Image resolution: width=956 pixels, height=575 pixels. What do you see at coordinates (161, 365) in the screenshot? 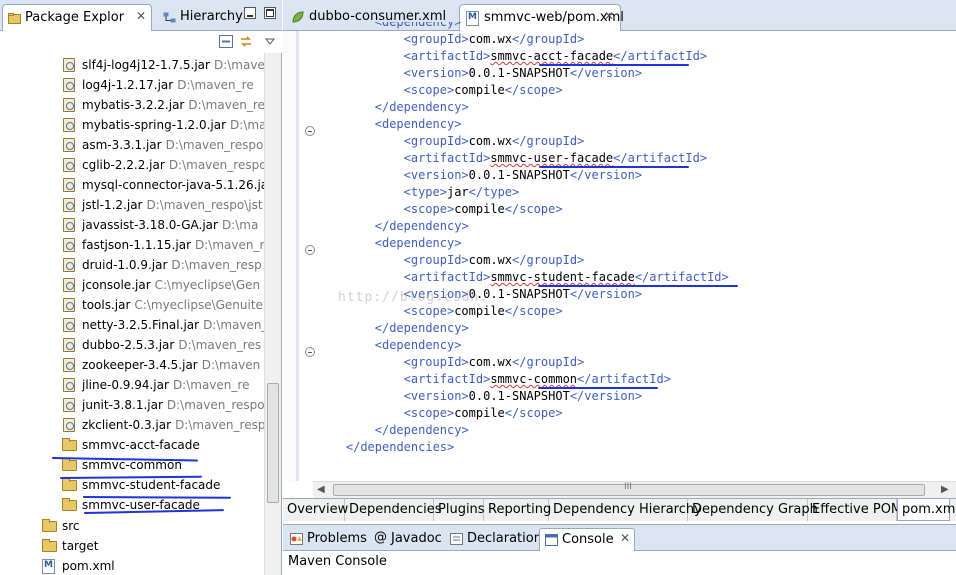
I see `tree-item-jar: zookeeper-3.4.5.jar D:\maven` at bounding box center [161, 365].